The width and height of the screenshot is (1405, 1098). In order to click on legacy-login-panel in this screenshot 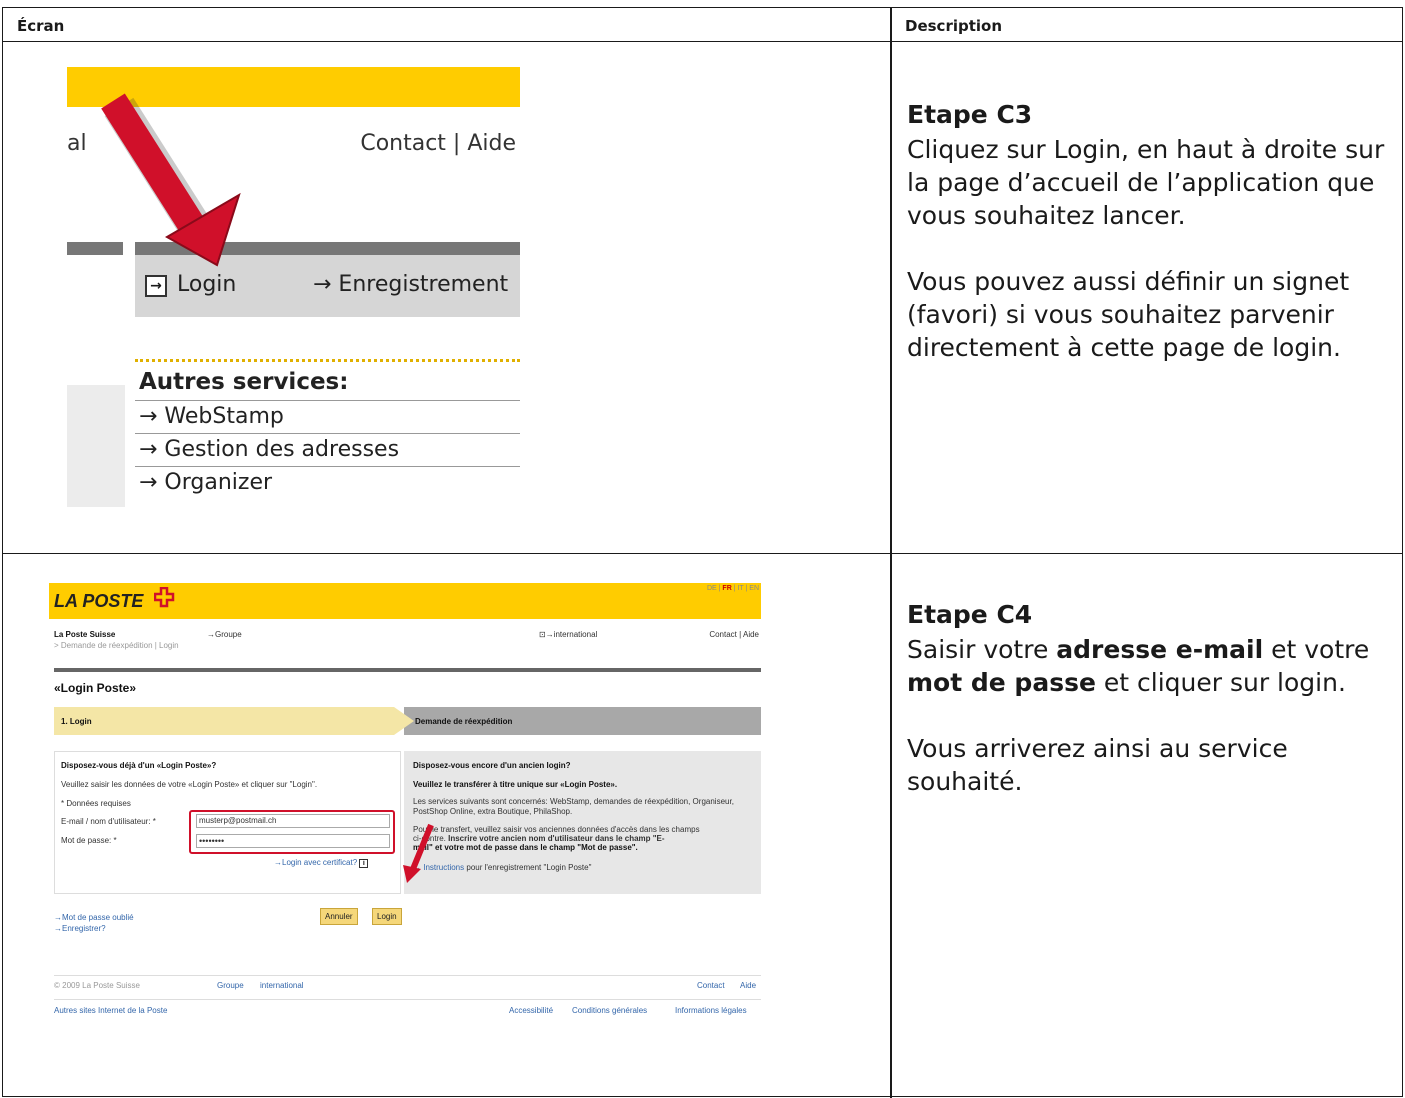, I will do `click(582, 822)`.